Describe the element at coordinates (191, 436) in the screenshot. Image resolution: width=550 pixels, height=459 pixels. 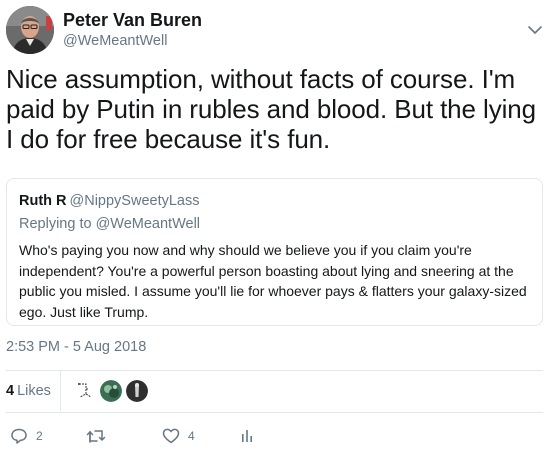
I see `like-count: 4` at that location.